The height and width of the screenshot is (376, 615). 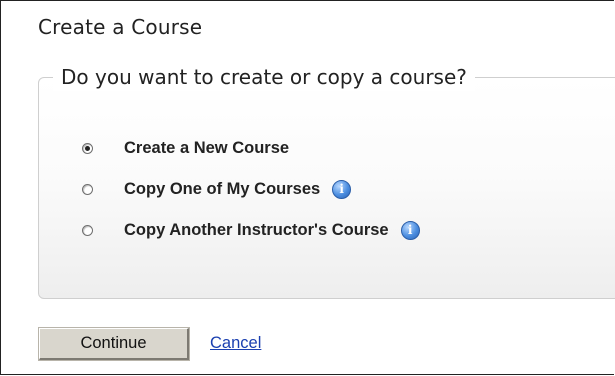 I want to click on page-title: Create a Course, so click(x=120, y=27).